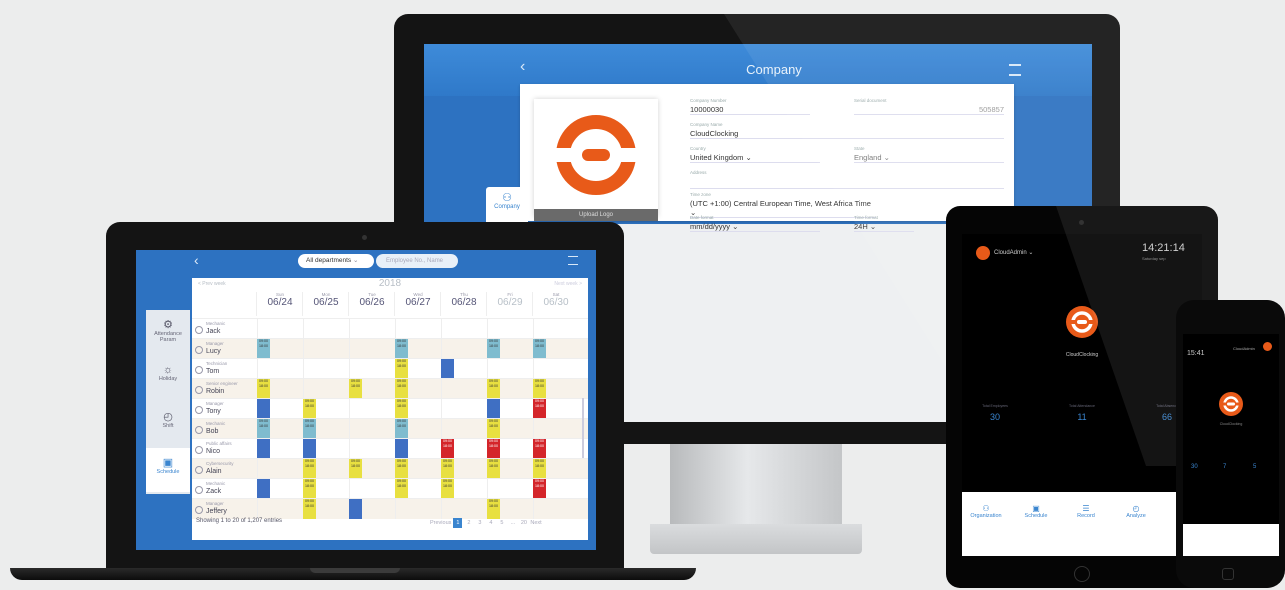 The image size is (1285, 590). I want to click on serial-field: 505857, so click(929, 110).